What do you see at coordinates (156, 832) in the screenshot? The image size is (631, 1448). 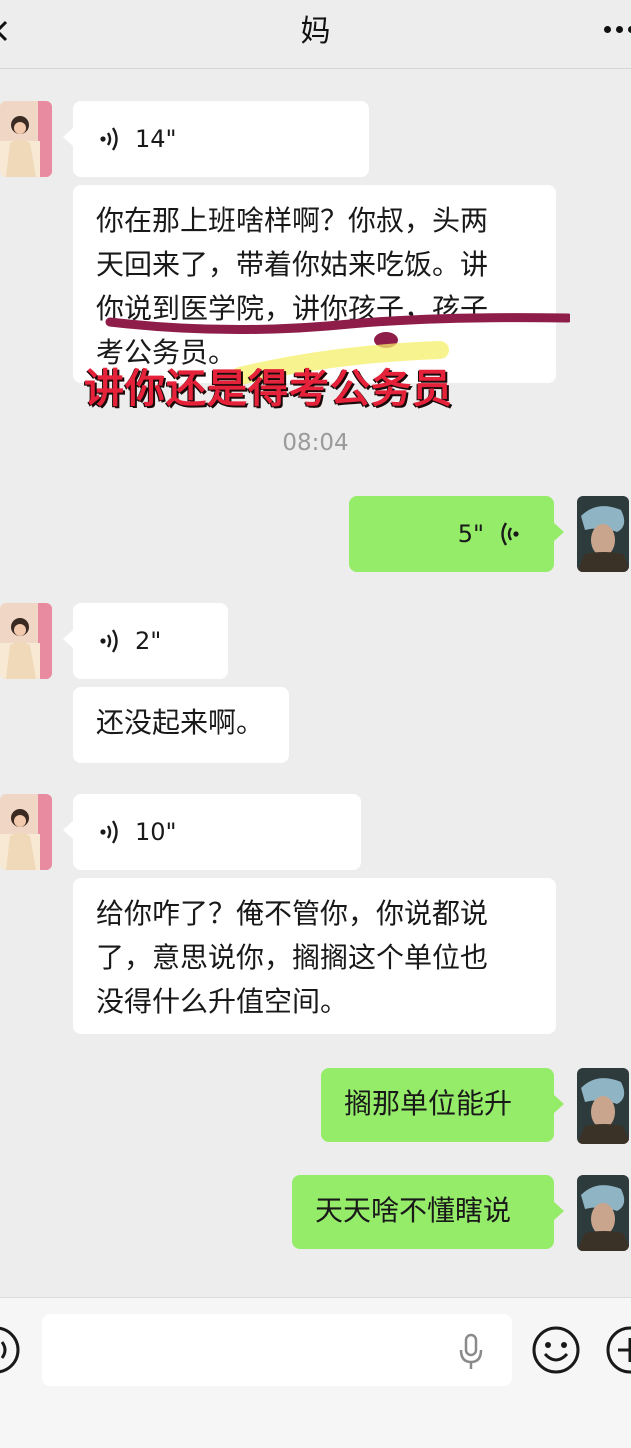 I see `voice-duration: 10"` at bounding box center [156, 832].